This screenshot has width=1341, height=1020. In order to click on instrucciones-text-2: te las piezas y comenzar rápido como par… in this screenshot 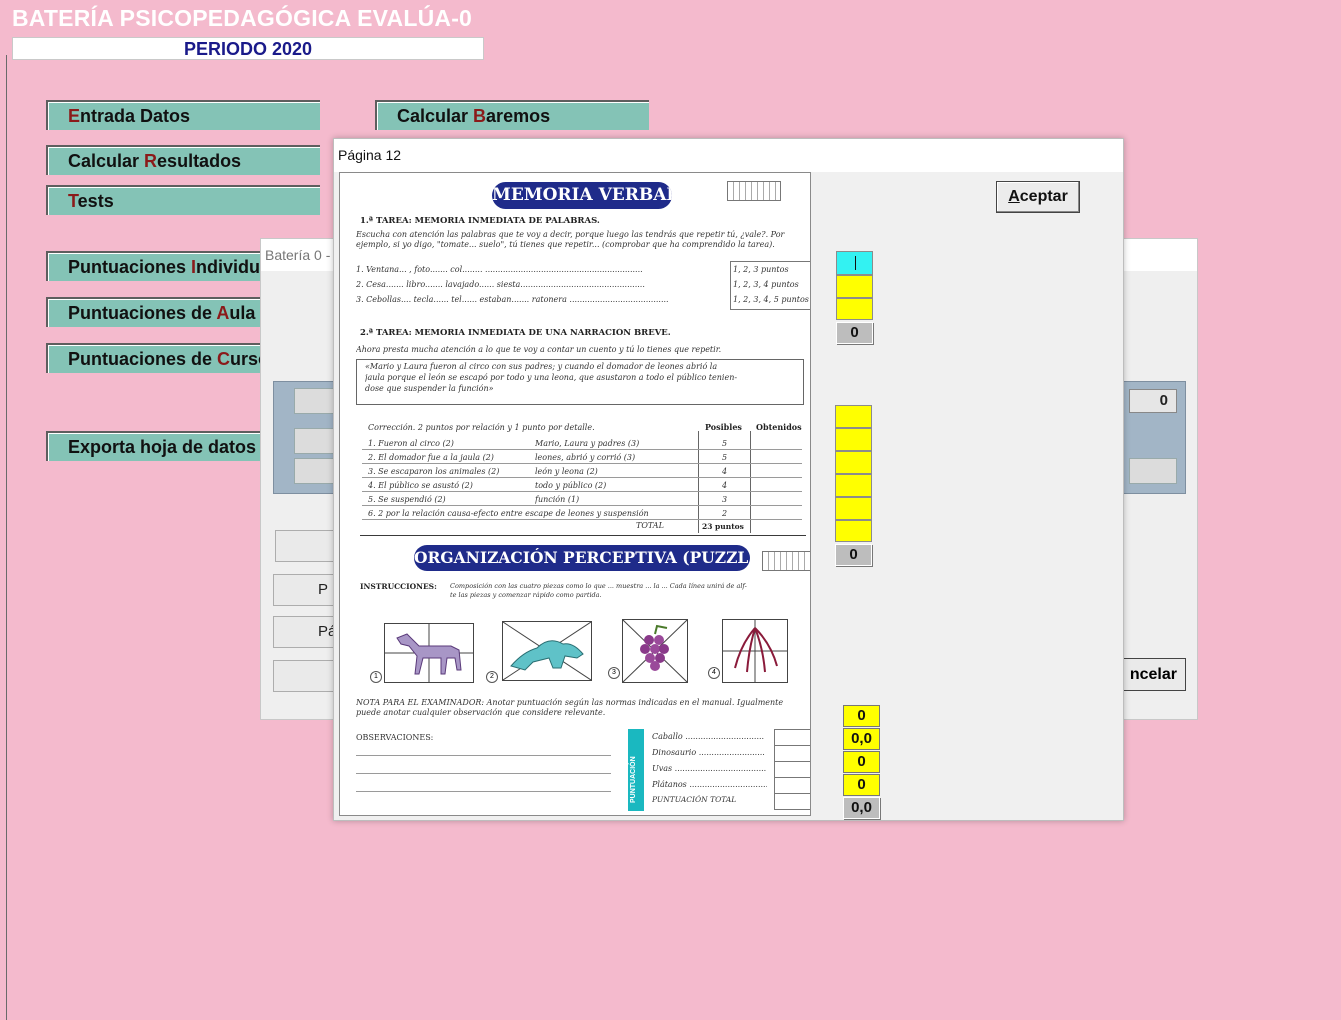, I will do `click(526, 595)`.